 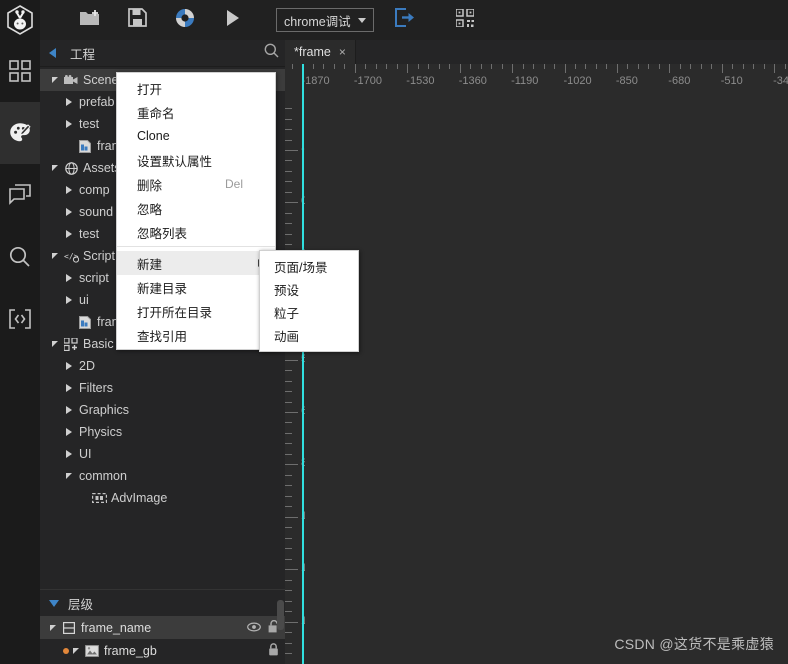 What do you see at coordinates (116, 627) in the screenshot?
I see `hierarchy-row-label: frame_name` at bounding box center [116, 627].